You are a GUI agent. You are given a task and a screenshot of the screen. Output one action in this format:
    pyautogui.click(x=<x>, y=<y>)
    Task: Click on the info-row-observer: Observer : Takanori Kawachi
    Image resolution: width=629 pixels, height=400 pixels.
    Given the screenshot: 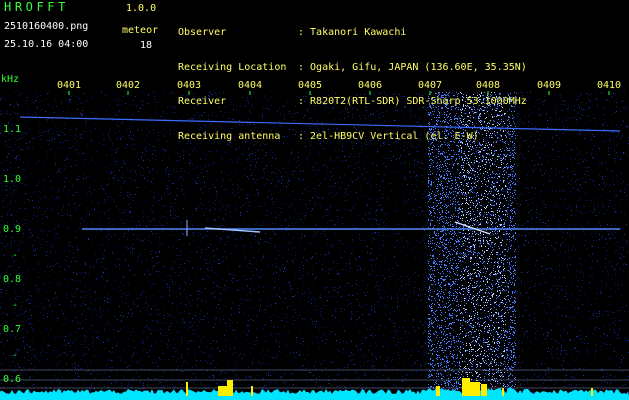 What is the action you would take?
    pyautogui.click(x=352, y=33)
    